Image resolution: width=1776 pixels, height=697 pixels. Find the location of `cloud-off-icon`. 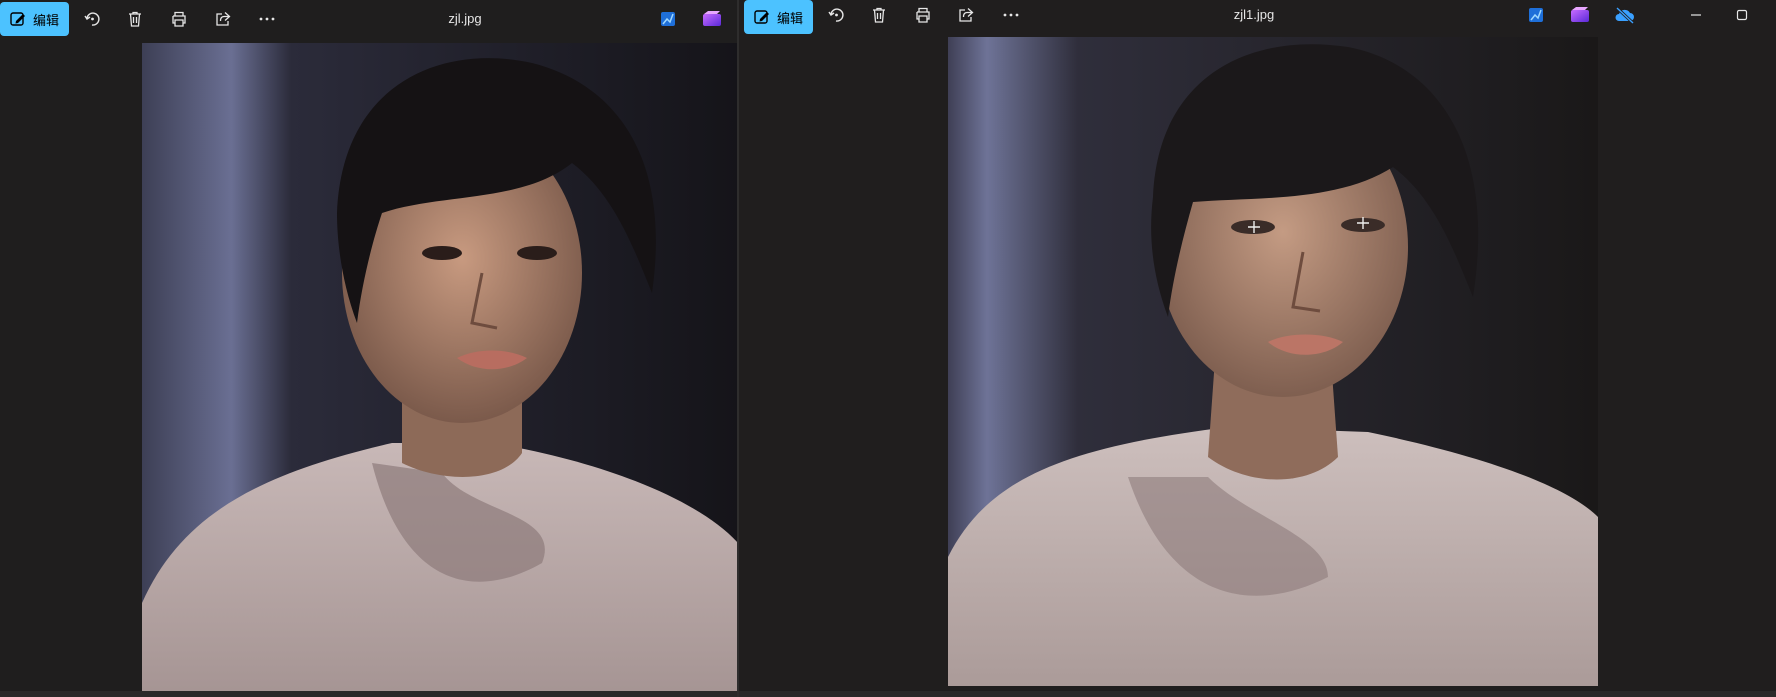

cloud-off-icon is located at coordinates (1625, 15).